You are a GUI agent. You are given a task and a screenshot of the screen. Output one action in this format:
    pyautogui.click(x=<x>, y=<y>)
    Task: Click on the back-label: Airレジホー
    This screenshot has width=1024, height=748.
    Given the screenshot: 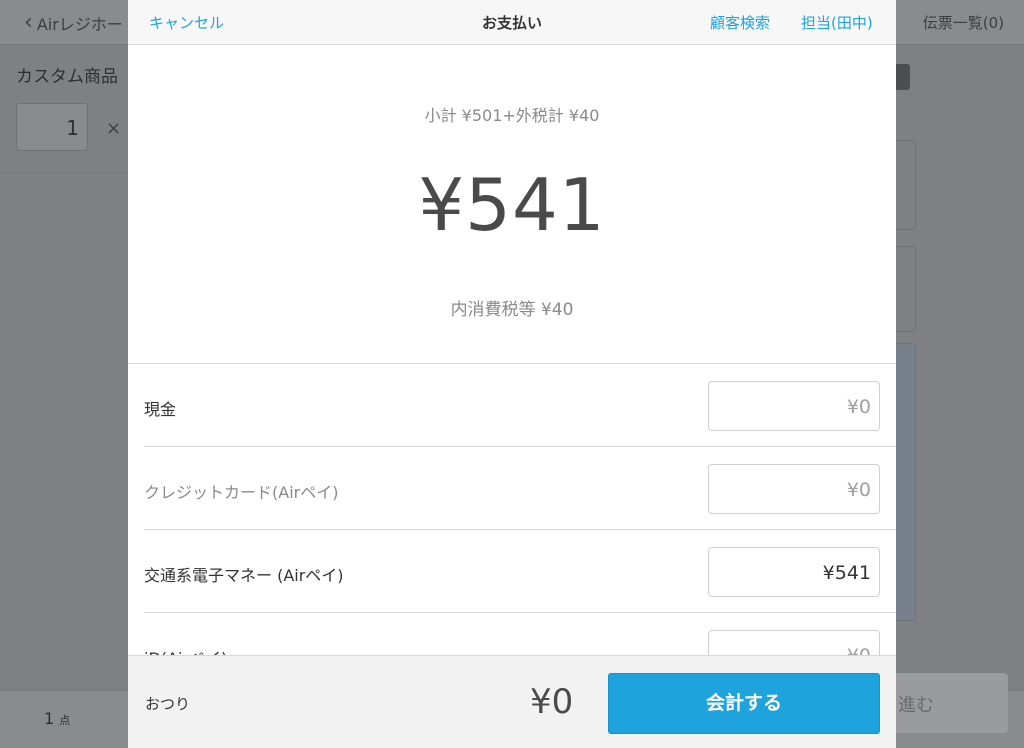 What is the action you would take?
    pyautogui.click(x=79, y=24)
    